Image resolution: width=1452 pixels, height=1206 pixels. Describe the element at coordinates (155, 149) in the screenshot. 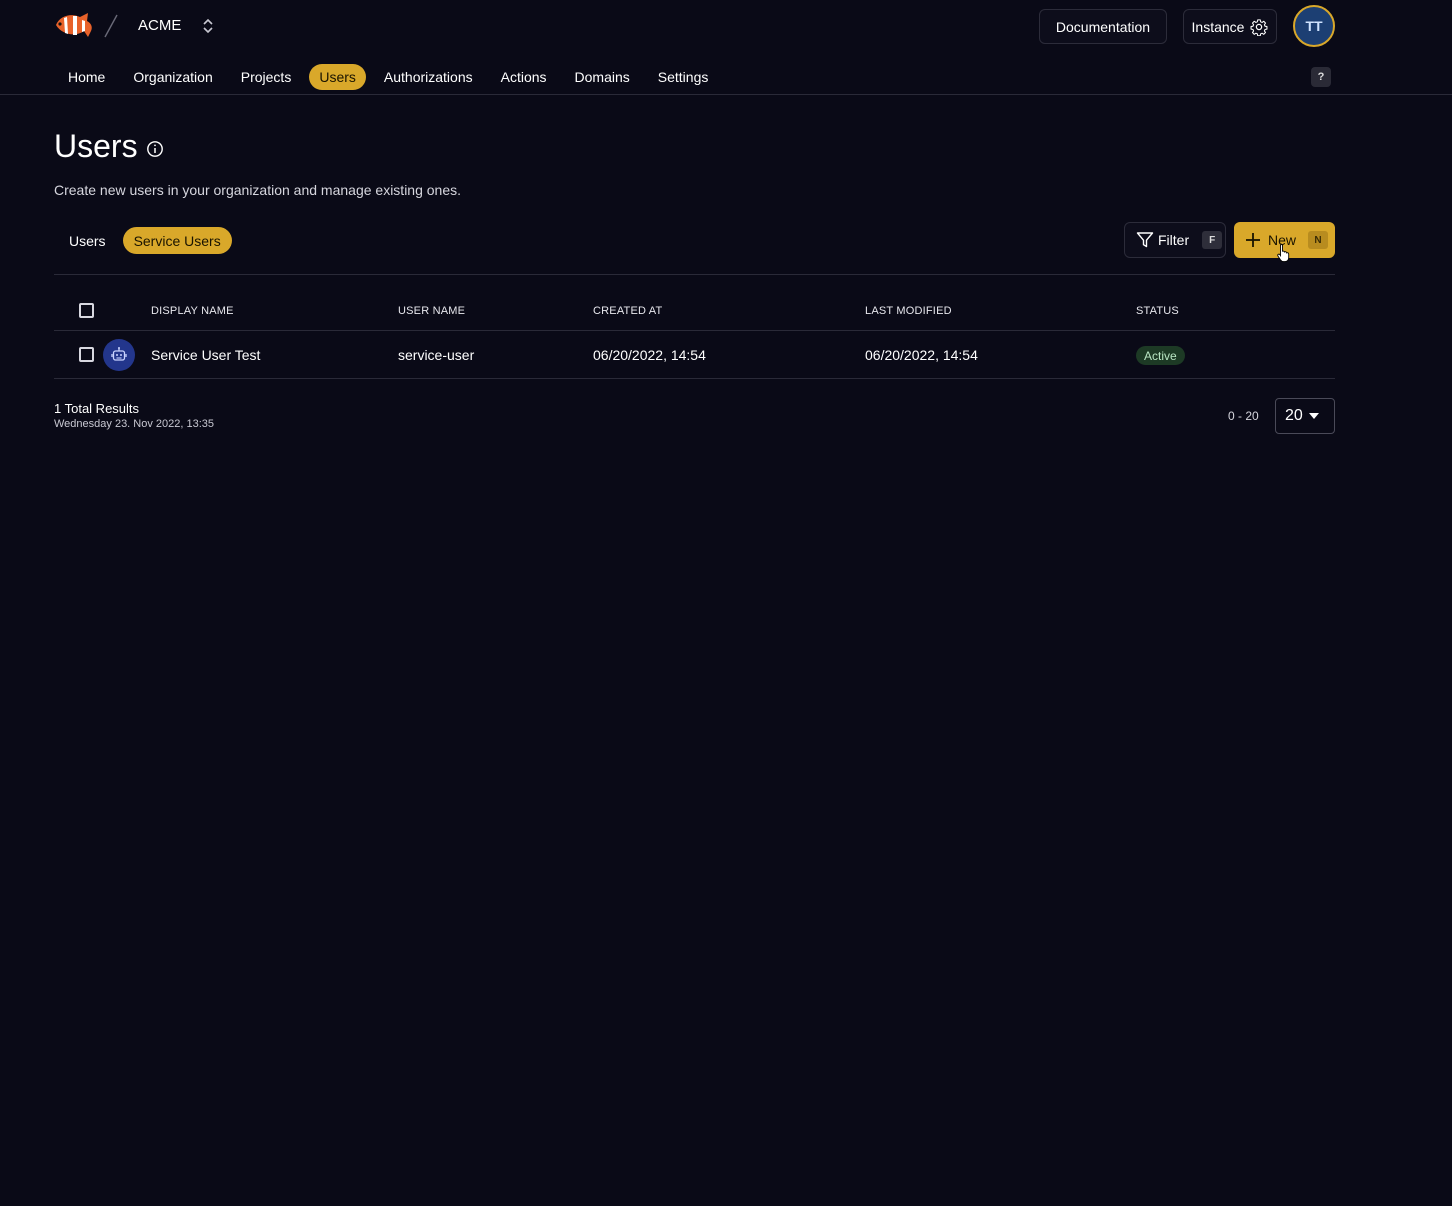

I see `info-circle-icon` at that location.